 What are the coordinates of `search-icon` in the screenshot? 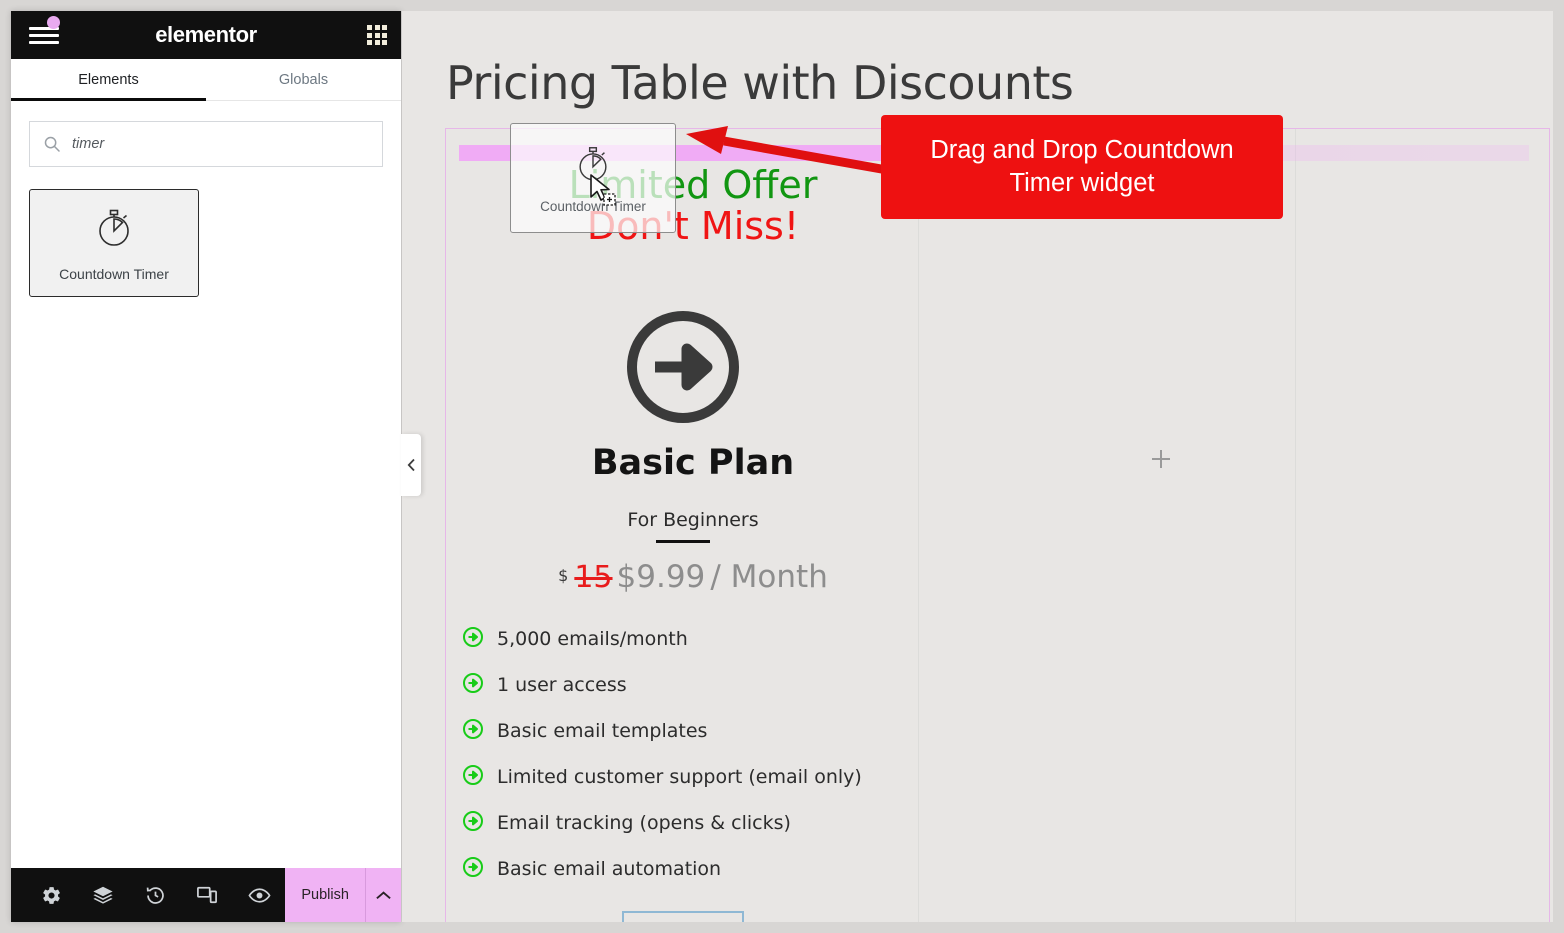 It's located at (52, 144).